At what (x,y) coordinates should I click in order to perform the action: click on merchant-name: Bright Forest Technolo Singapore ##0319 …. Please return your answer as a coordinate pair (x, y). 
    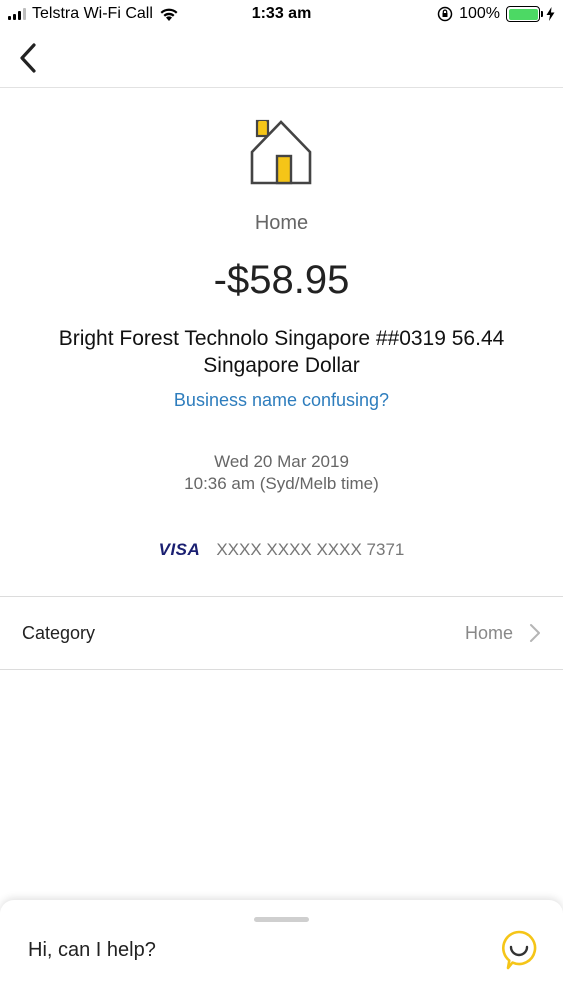
    Looking at the image, I should click on (281, 352).